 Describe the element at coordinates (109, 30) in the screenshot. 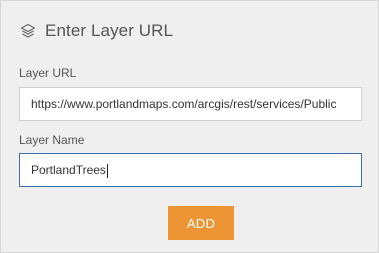

I see `panel-title: Enter Layer URL` at that location.